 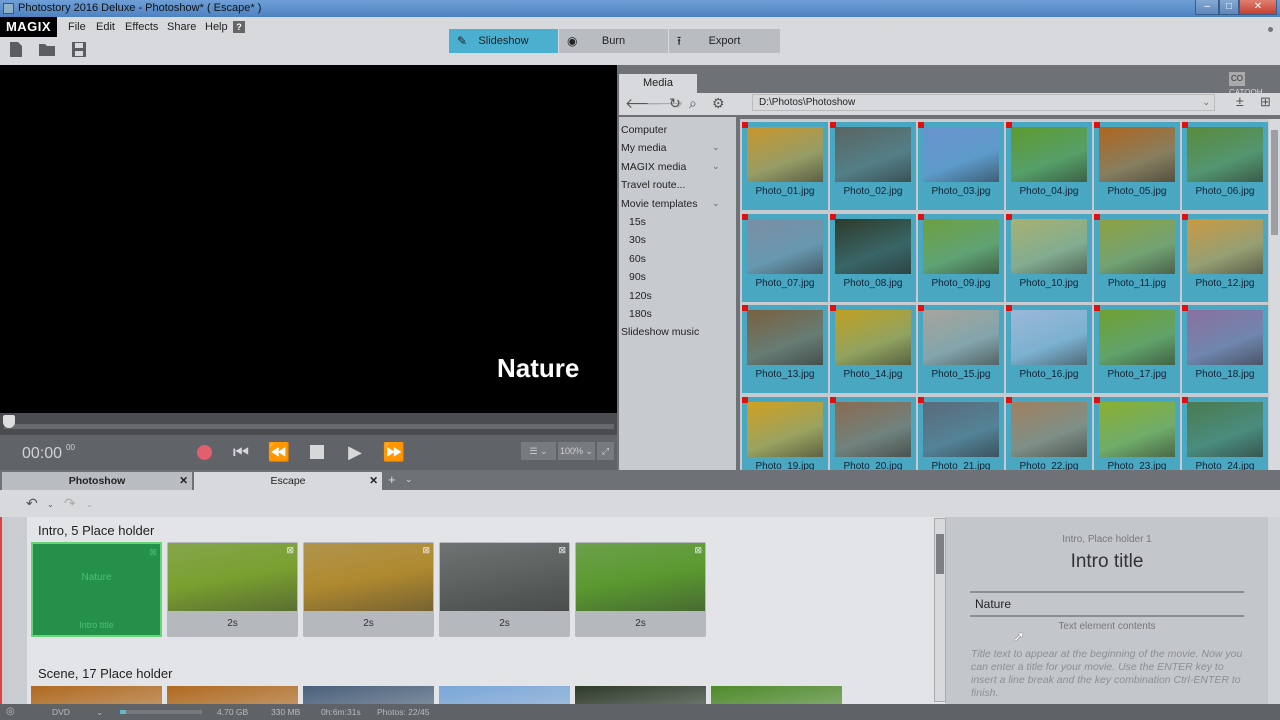 What do you see at coordinates (576, 451) in the screenshot?
I see `zoom-select: 100% ⌄` at bounding box center [576, 451].